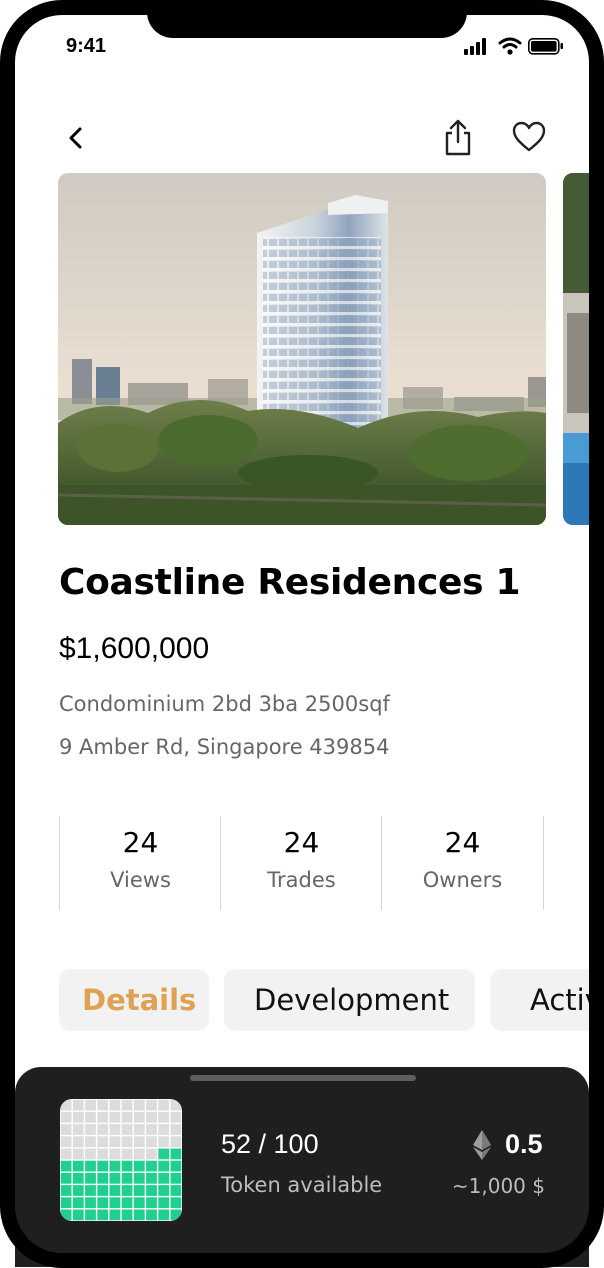 This screenshot has width=604, height=1268. Describe the element at coordinates (547, 1000) in the screenshot. I see `tab-activity: Activity` at that location.